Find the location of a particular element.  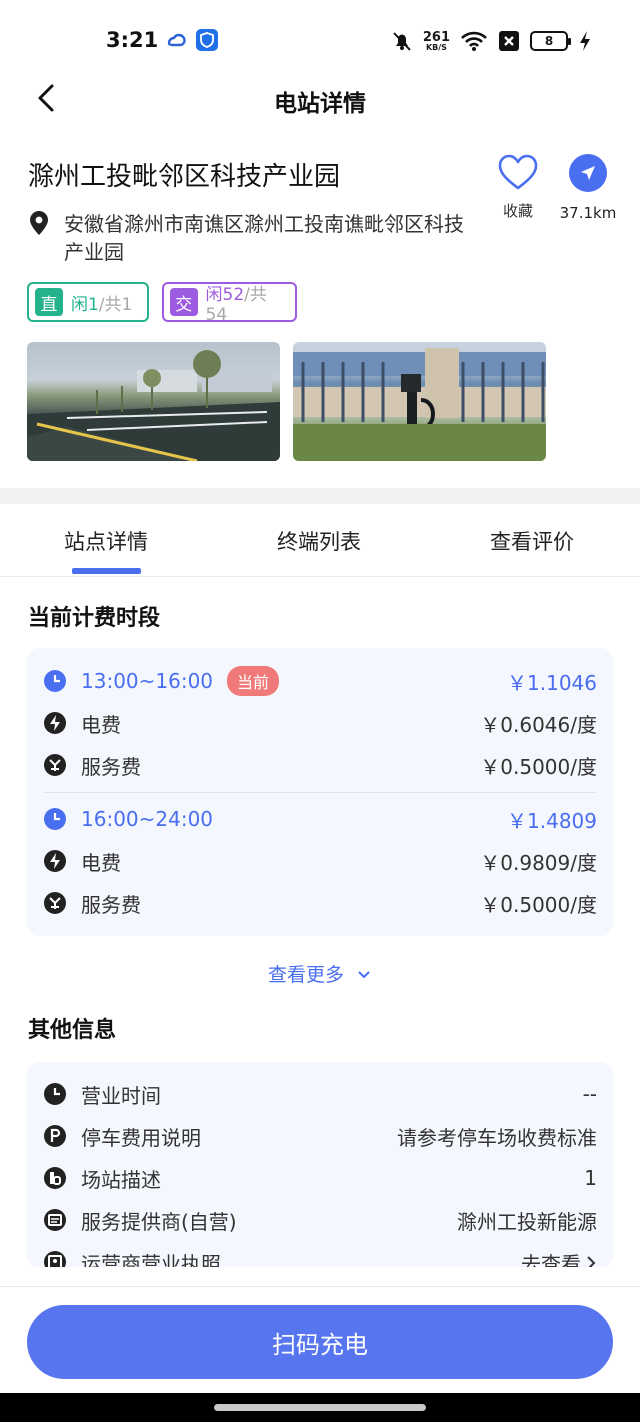

see-more-button: 查看更多 is located at coordinates (320, 973).